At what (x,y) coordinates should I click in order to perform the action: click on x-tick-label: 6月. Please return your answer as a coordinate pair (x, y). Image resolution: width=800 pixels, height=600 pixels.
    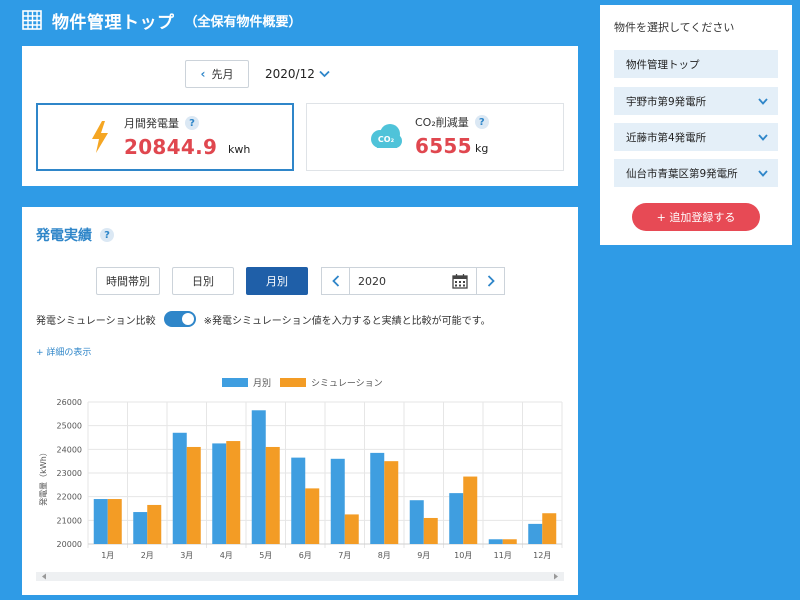
    Looking at the image, I should click on (305, 555).